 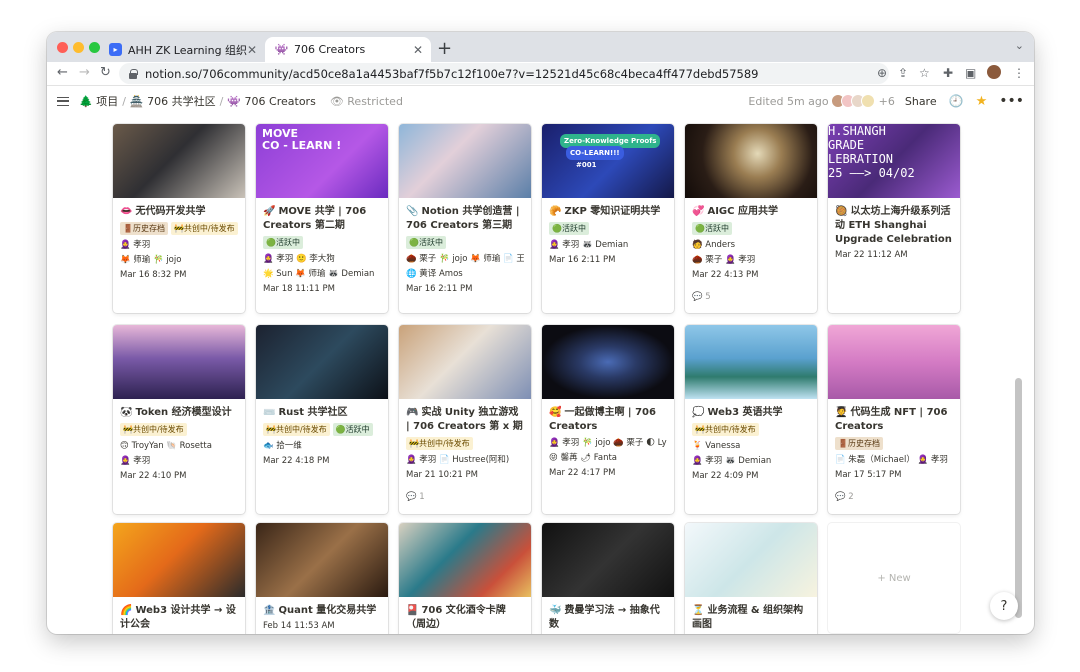 I want to click on gallery-card: ⏳ 业务流程 & 组织架构画图, so click(x=751, y=578).